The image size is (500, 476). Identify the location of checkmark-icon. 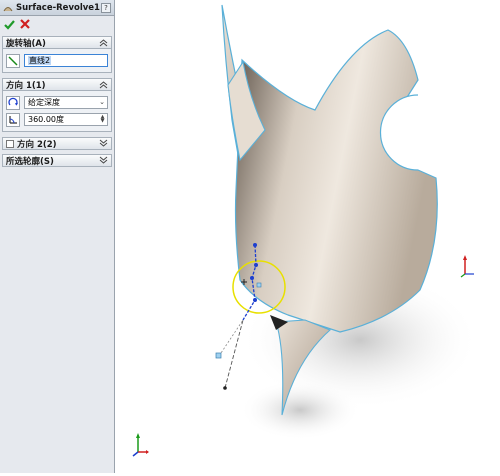
(9, 24).